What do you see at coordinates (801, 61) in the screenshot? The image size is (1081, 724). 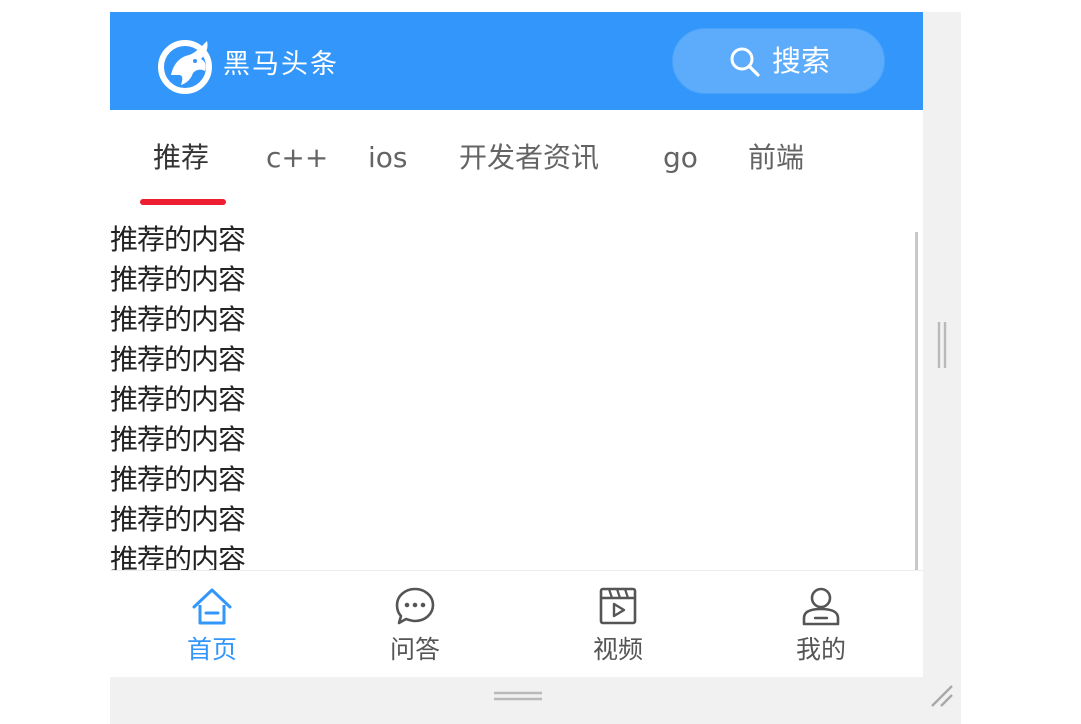 I see `search-button-label: 搜索` at bounding box center [801, 61].